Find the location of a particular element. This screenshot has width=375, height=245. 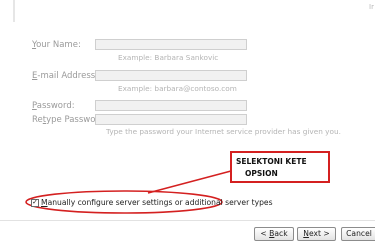

your-name-hint: Example: Barbara Sankovic is located at coordinates (168, 57).